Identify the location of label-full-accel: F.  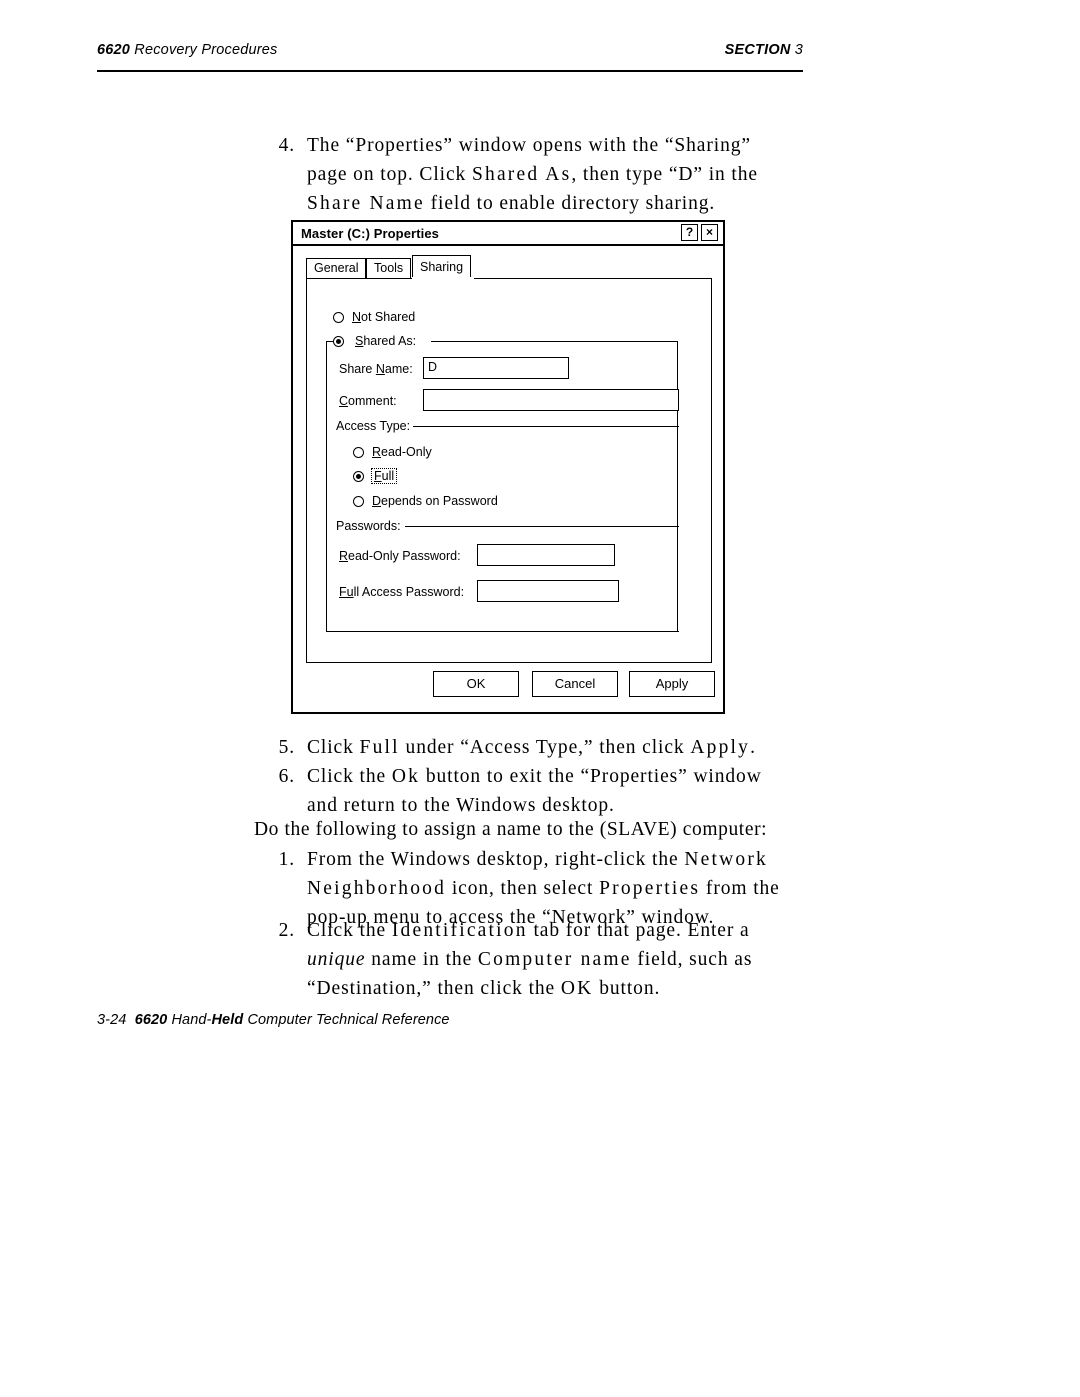
(378, 476).